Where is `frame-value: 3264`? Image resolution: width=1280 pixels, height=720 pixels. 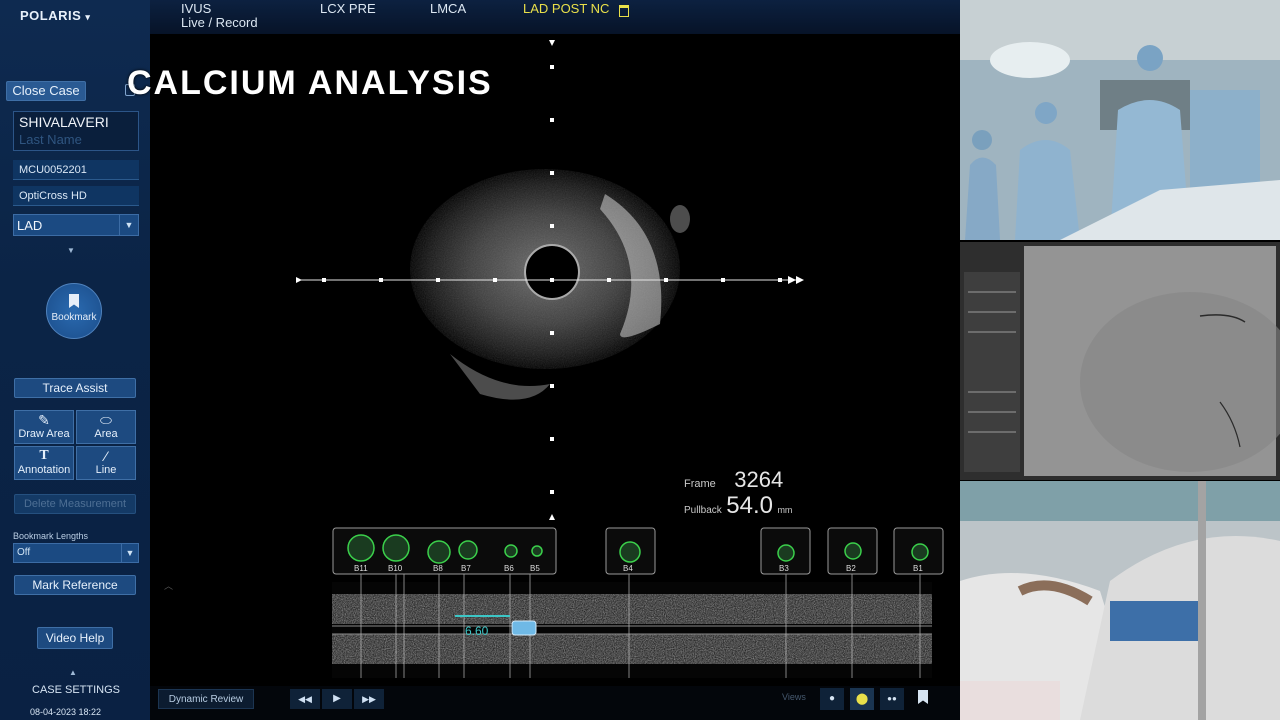
frame-value: 3264 is located at coordinates (759, 479).